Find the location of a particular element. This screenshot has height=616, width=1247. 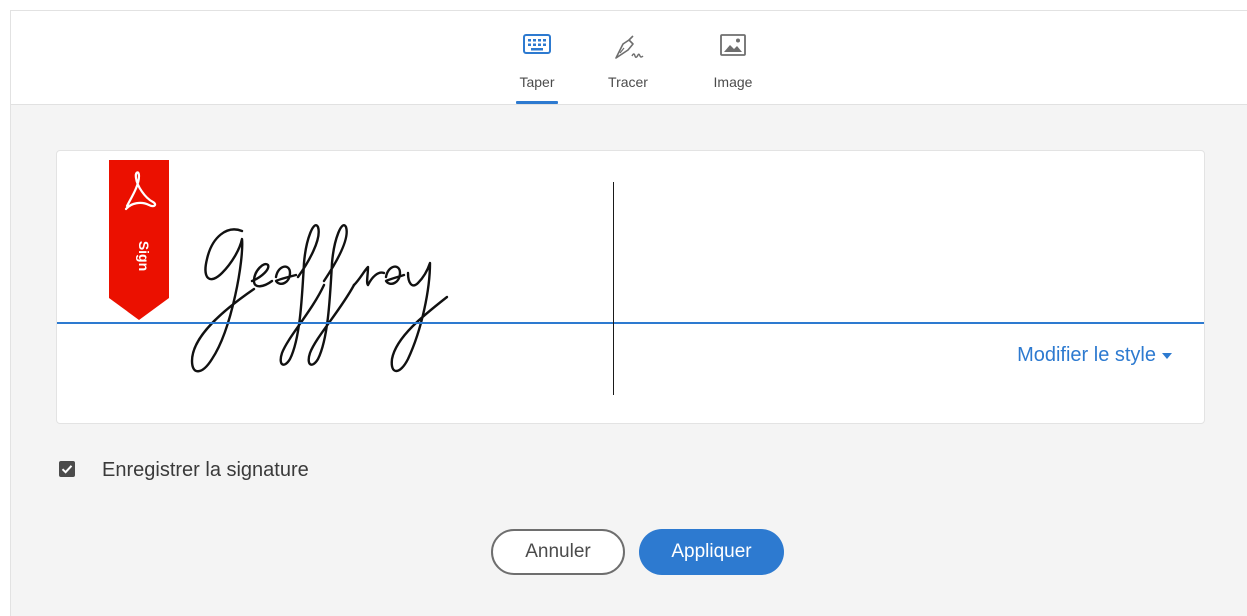

tab-image: Image is located at coordinates (733, 57).